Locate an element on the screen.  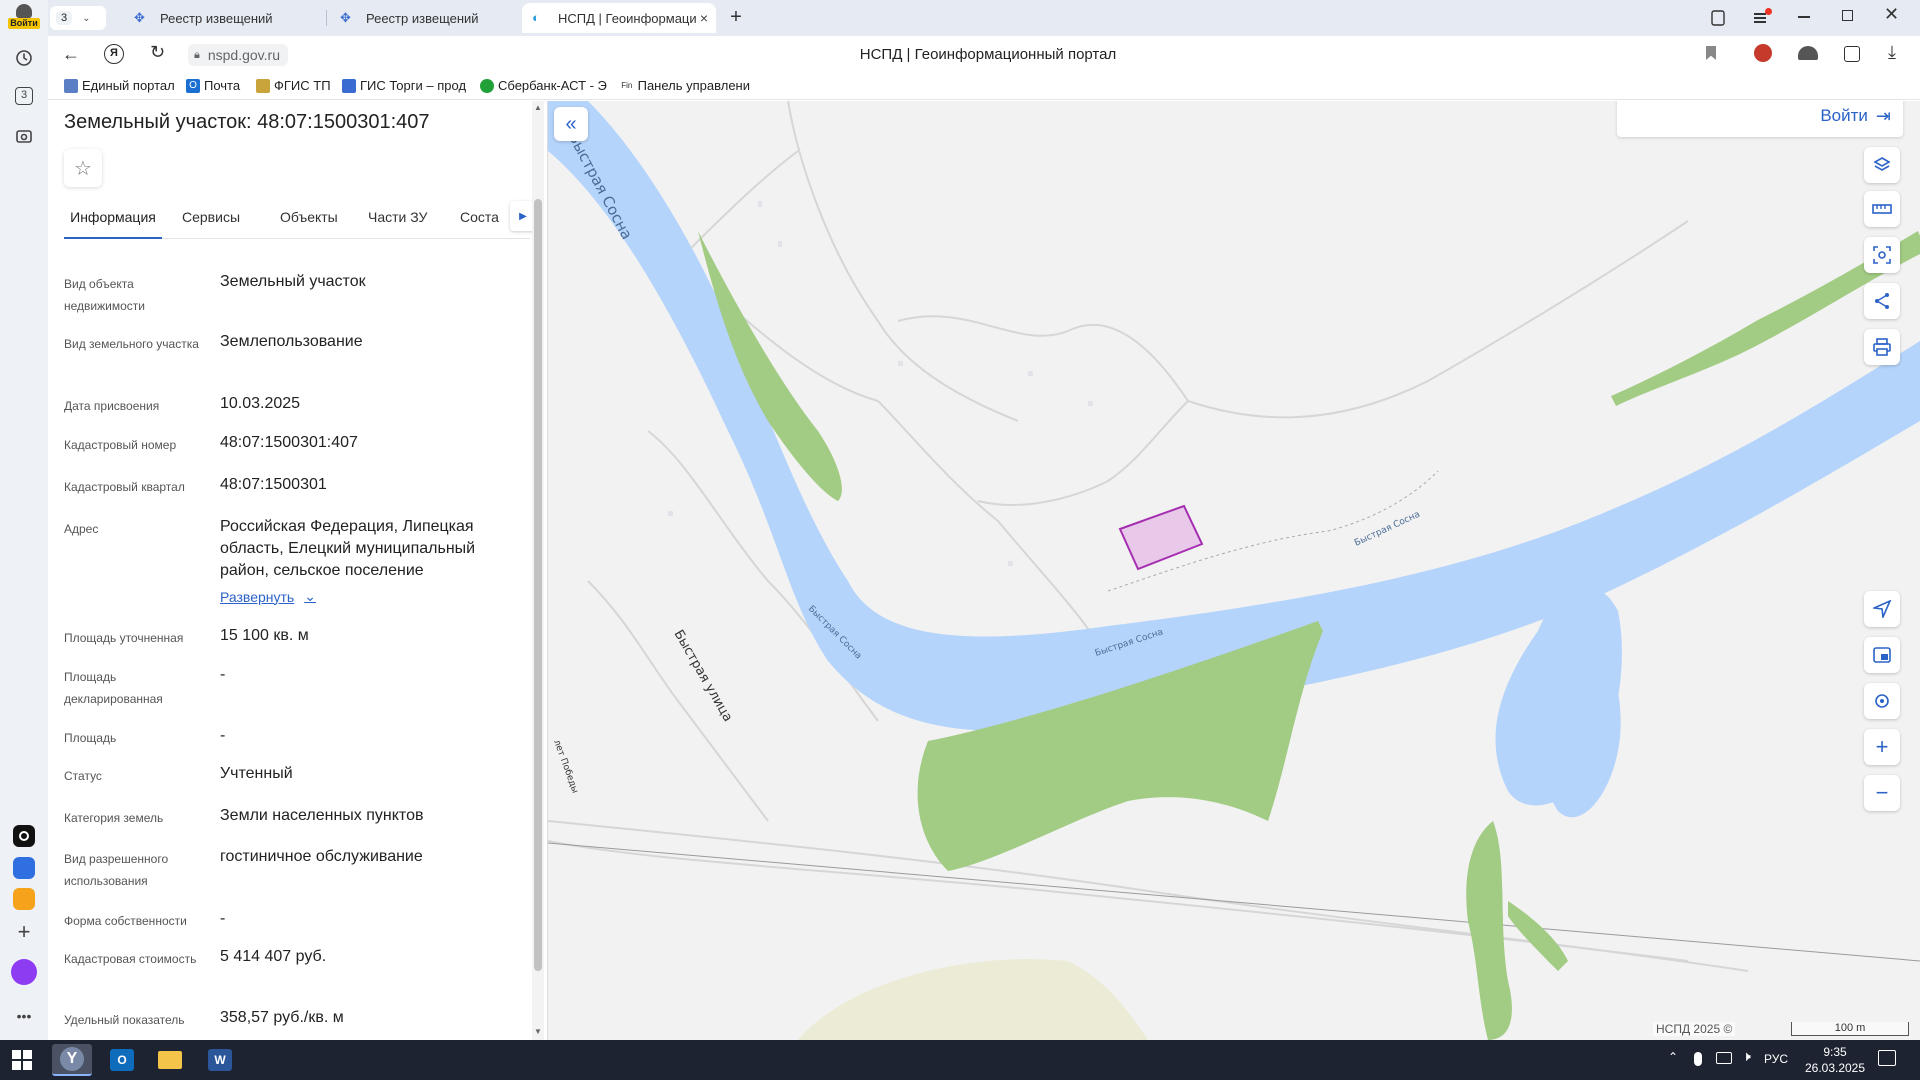
word-taskbar-icon: W is located at coordinates (220, 1060).